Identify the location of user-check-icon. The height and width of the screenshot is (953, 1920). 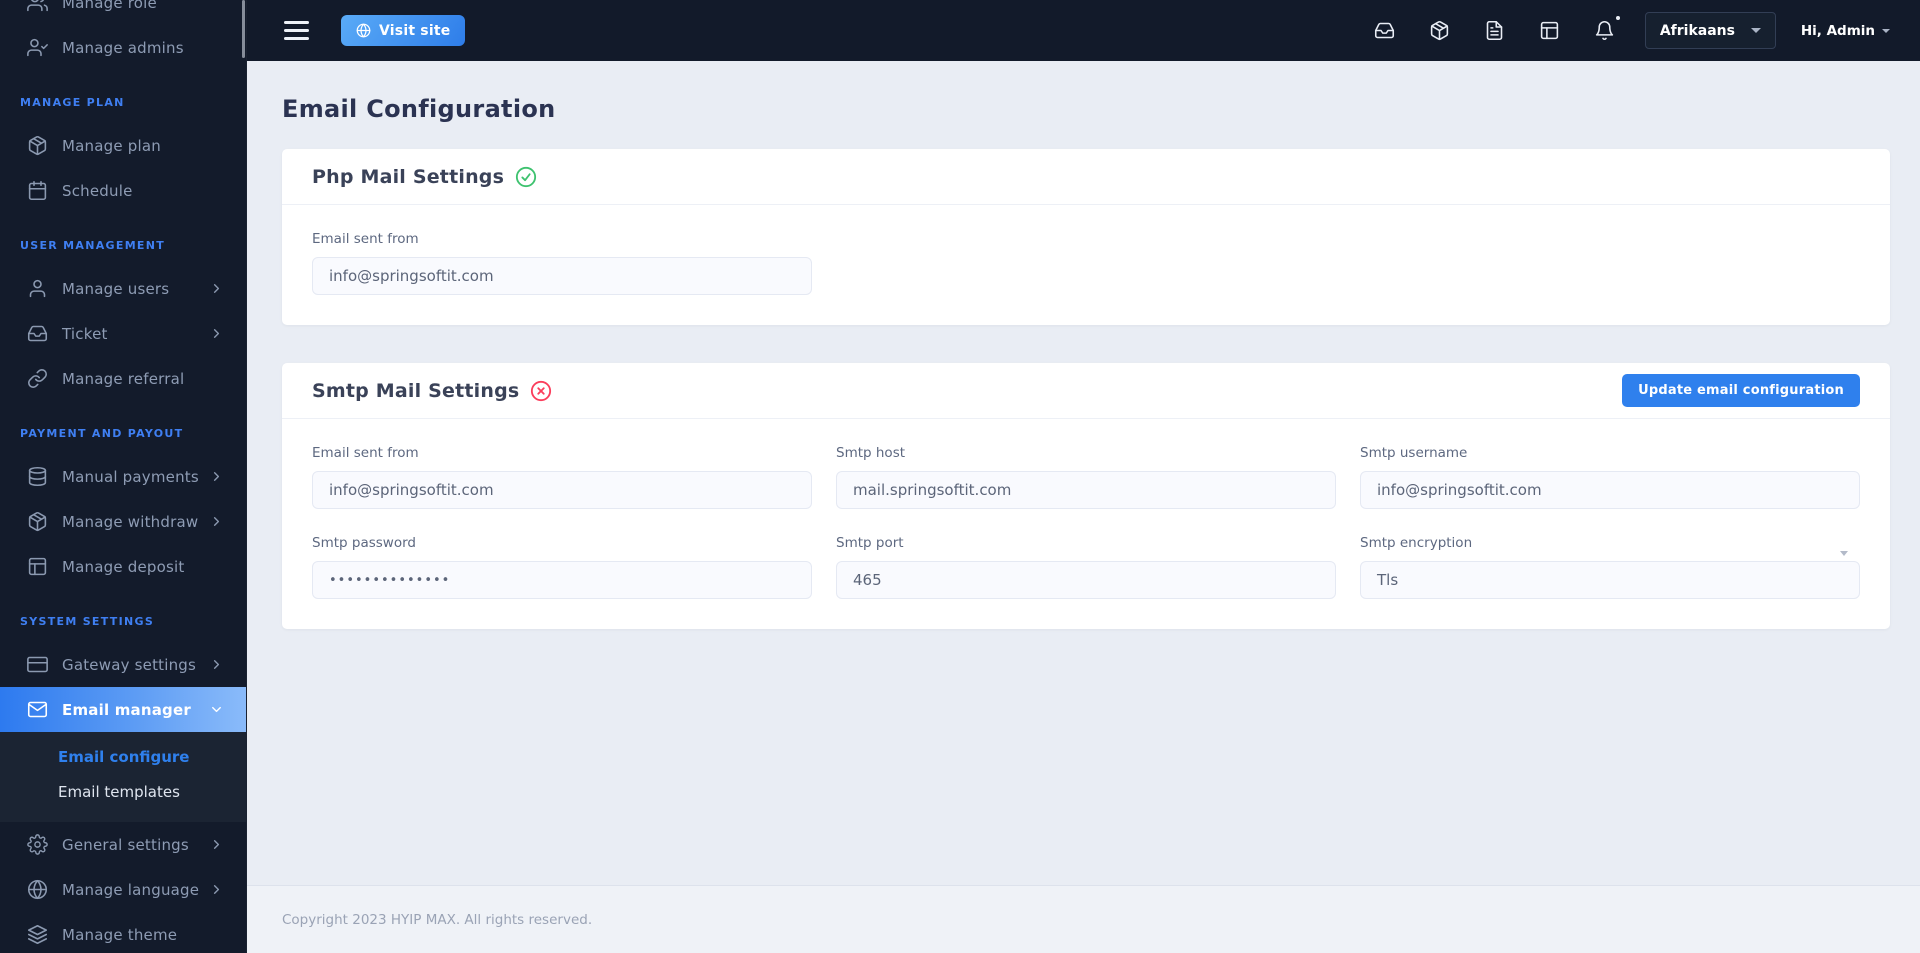
(37, 47).